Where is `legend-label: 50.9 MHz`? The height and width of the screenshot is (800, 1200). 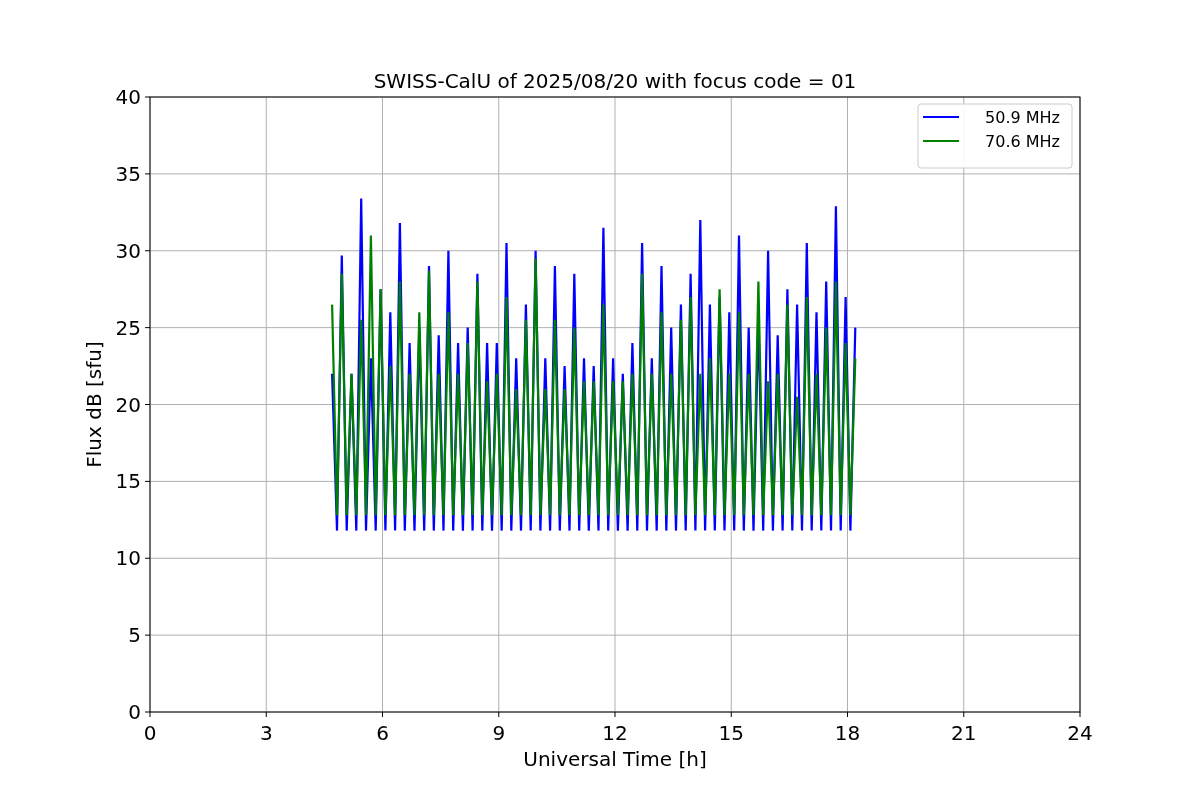
legend-label: 50.9 MHz is located at coordinates (1022, 117).